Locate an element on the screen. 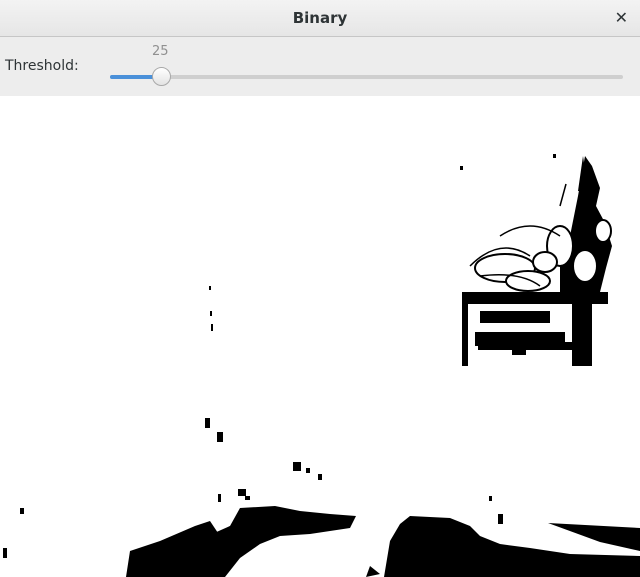  window-title: Binary is located at coordinates (320, 18).